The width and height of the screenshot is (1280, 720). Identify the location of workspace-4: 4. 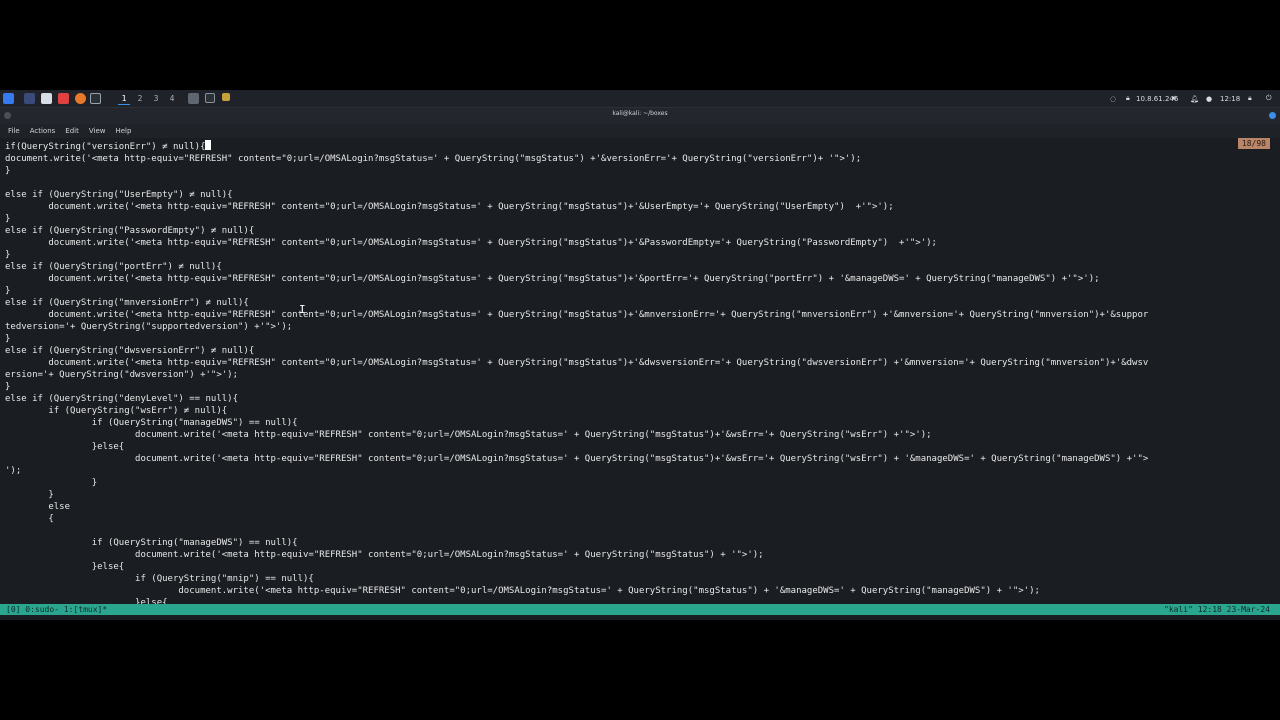
(172, 98).